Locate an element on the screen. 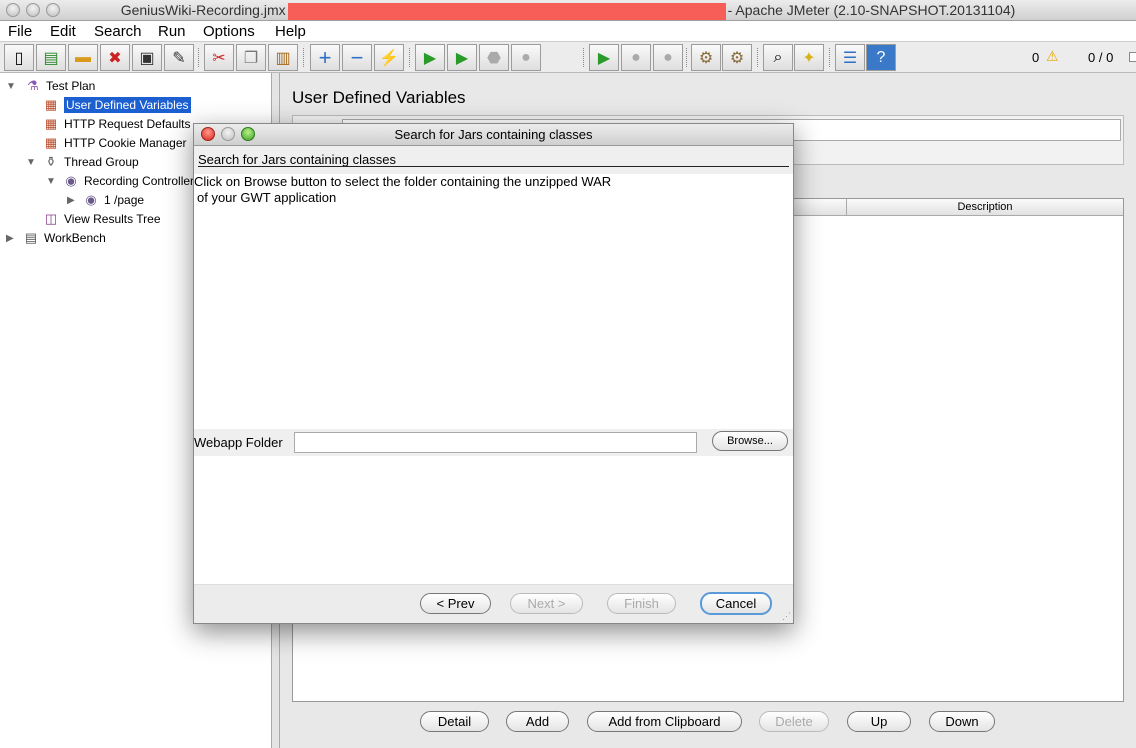 The height and width of the screenshot is (748, 1136). instructions-line: of your GWT application is located at coordinates (267, 197).